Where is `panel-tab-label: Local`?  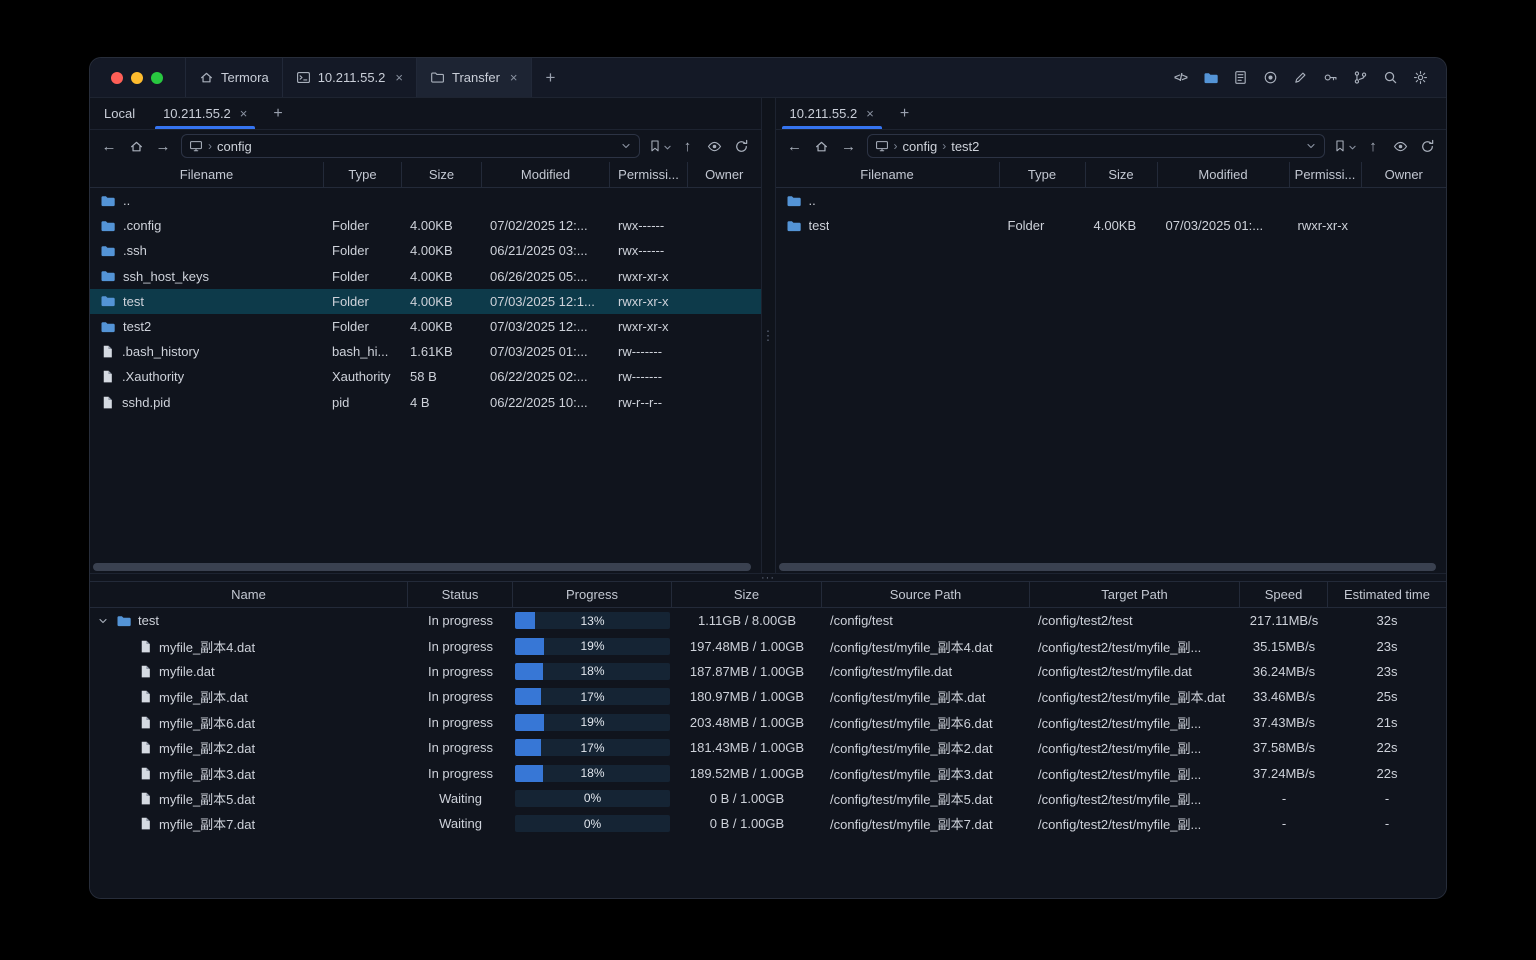 panel-tab-label: Local is located at coordinates (120, 113).